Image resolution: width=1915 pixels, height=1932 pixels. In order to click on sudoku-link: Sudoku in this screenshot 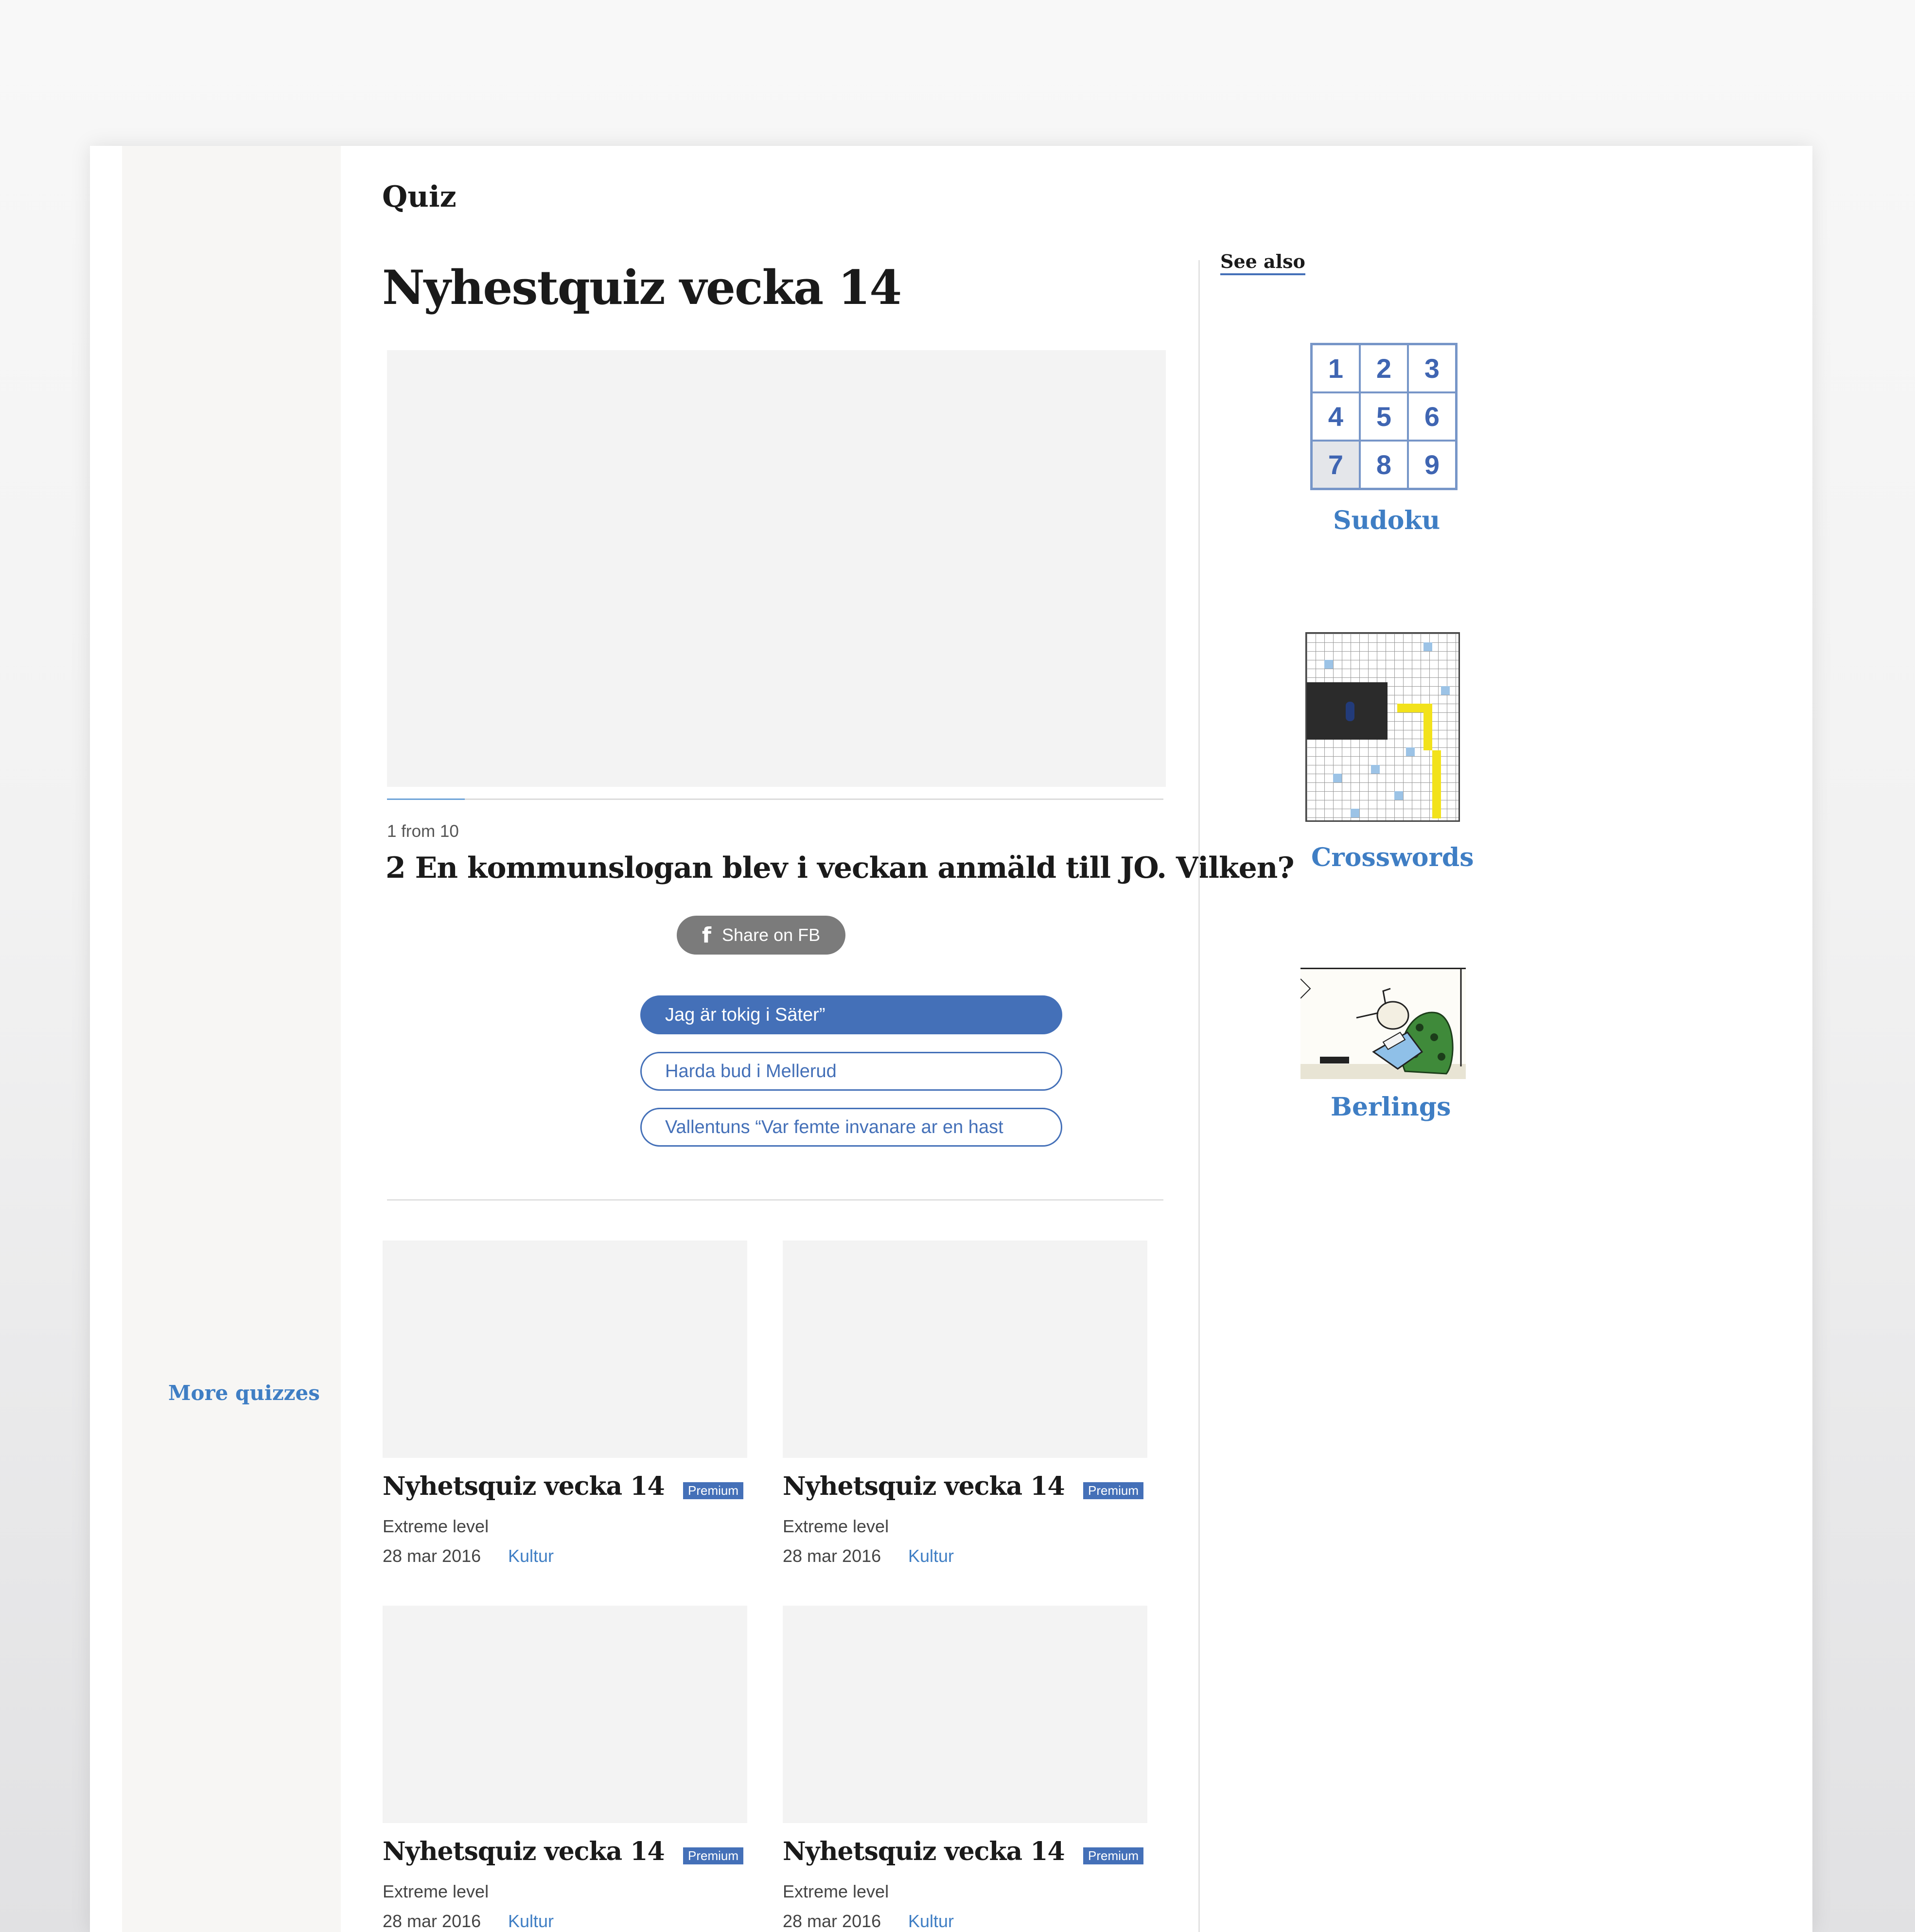, I will do `click(1386, 520)`.